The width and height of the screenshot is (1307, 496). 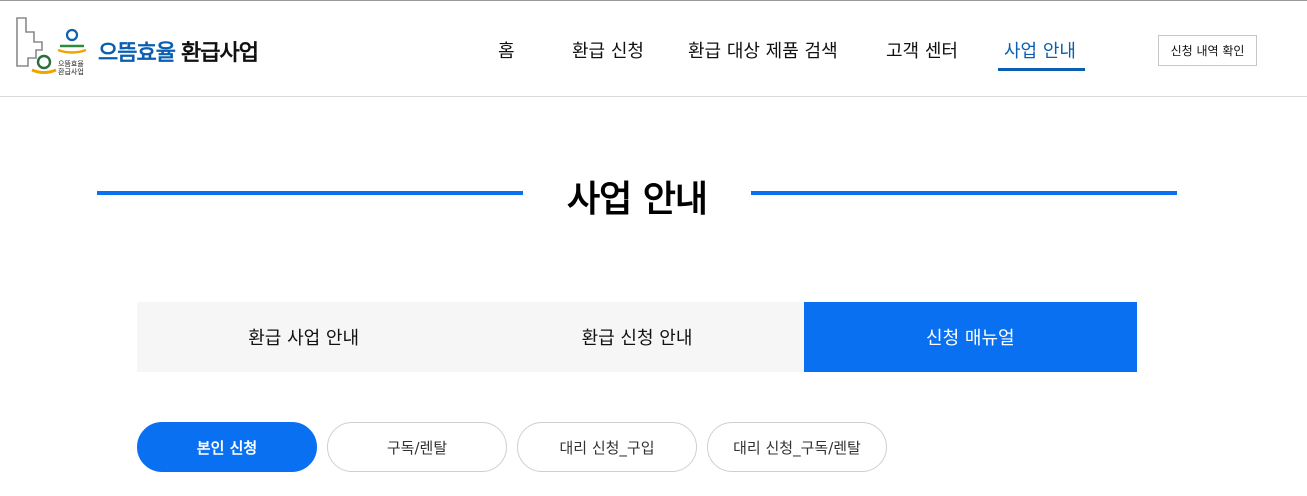 I want to click on tab-refund-business-guide: 환급 사업 안내, so click(x=304, y=337).